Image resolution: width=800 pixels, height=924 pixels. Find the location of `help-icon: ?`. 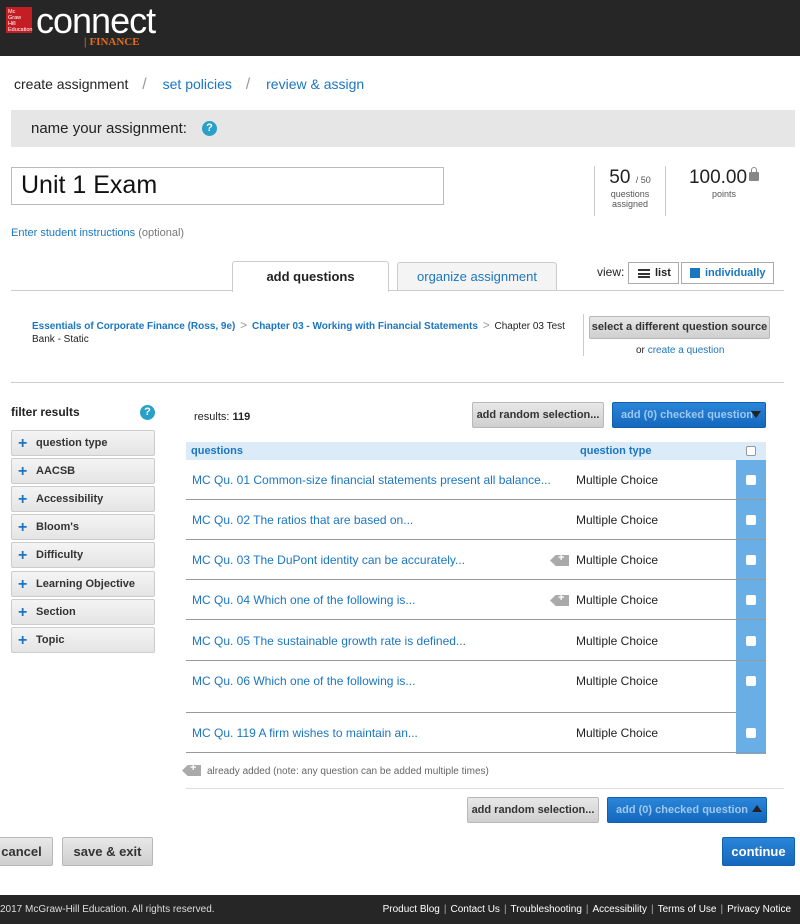

help-icon: ? is located at coordinates (209, 128).